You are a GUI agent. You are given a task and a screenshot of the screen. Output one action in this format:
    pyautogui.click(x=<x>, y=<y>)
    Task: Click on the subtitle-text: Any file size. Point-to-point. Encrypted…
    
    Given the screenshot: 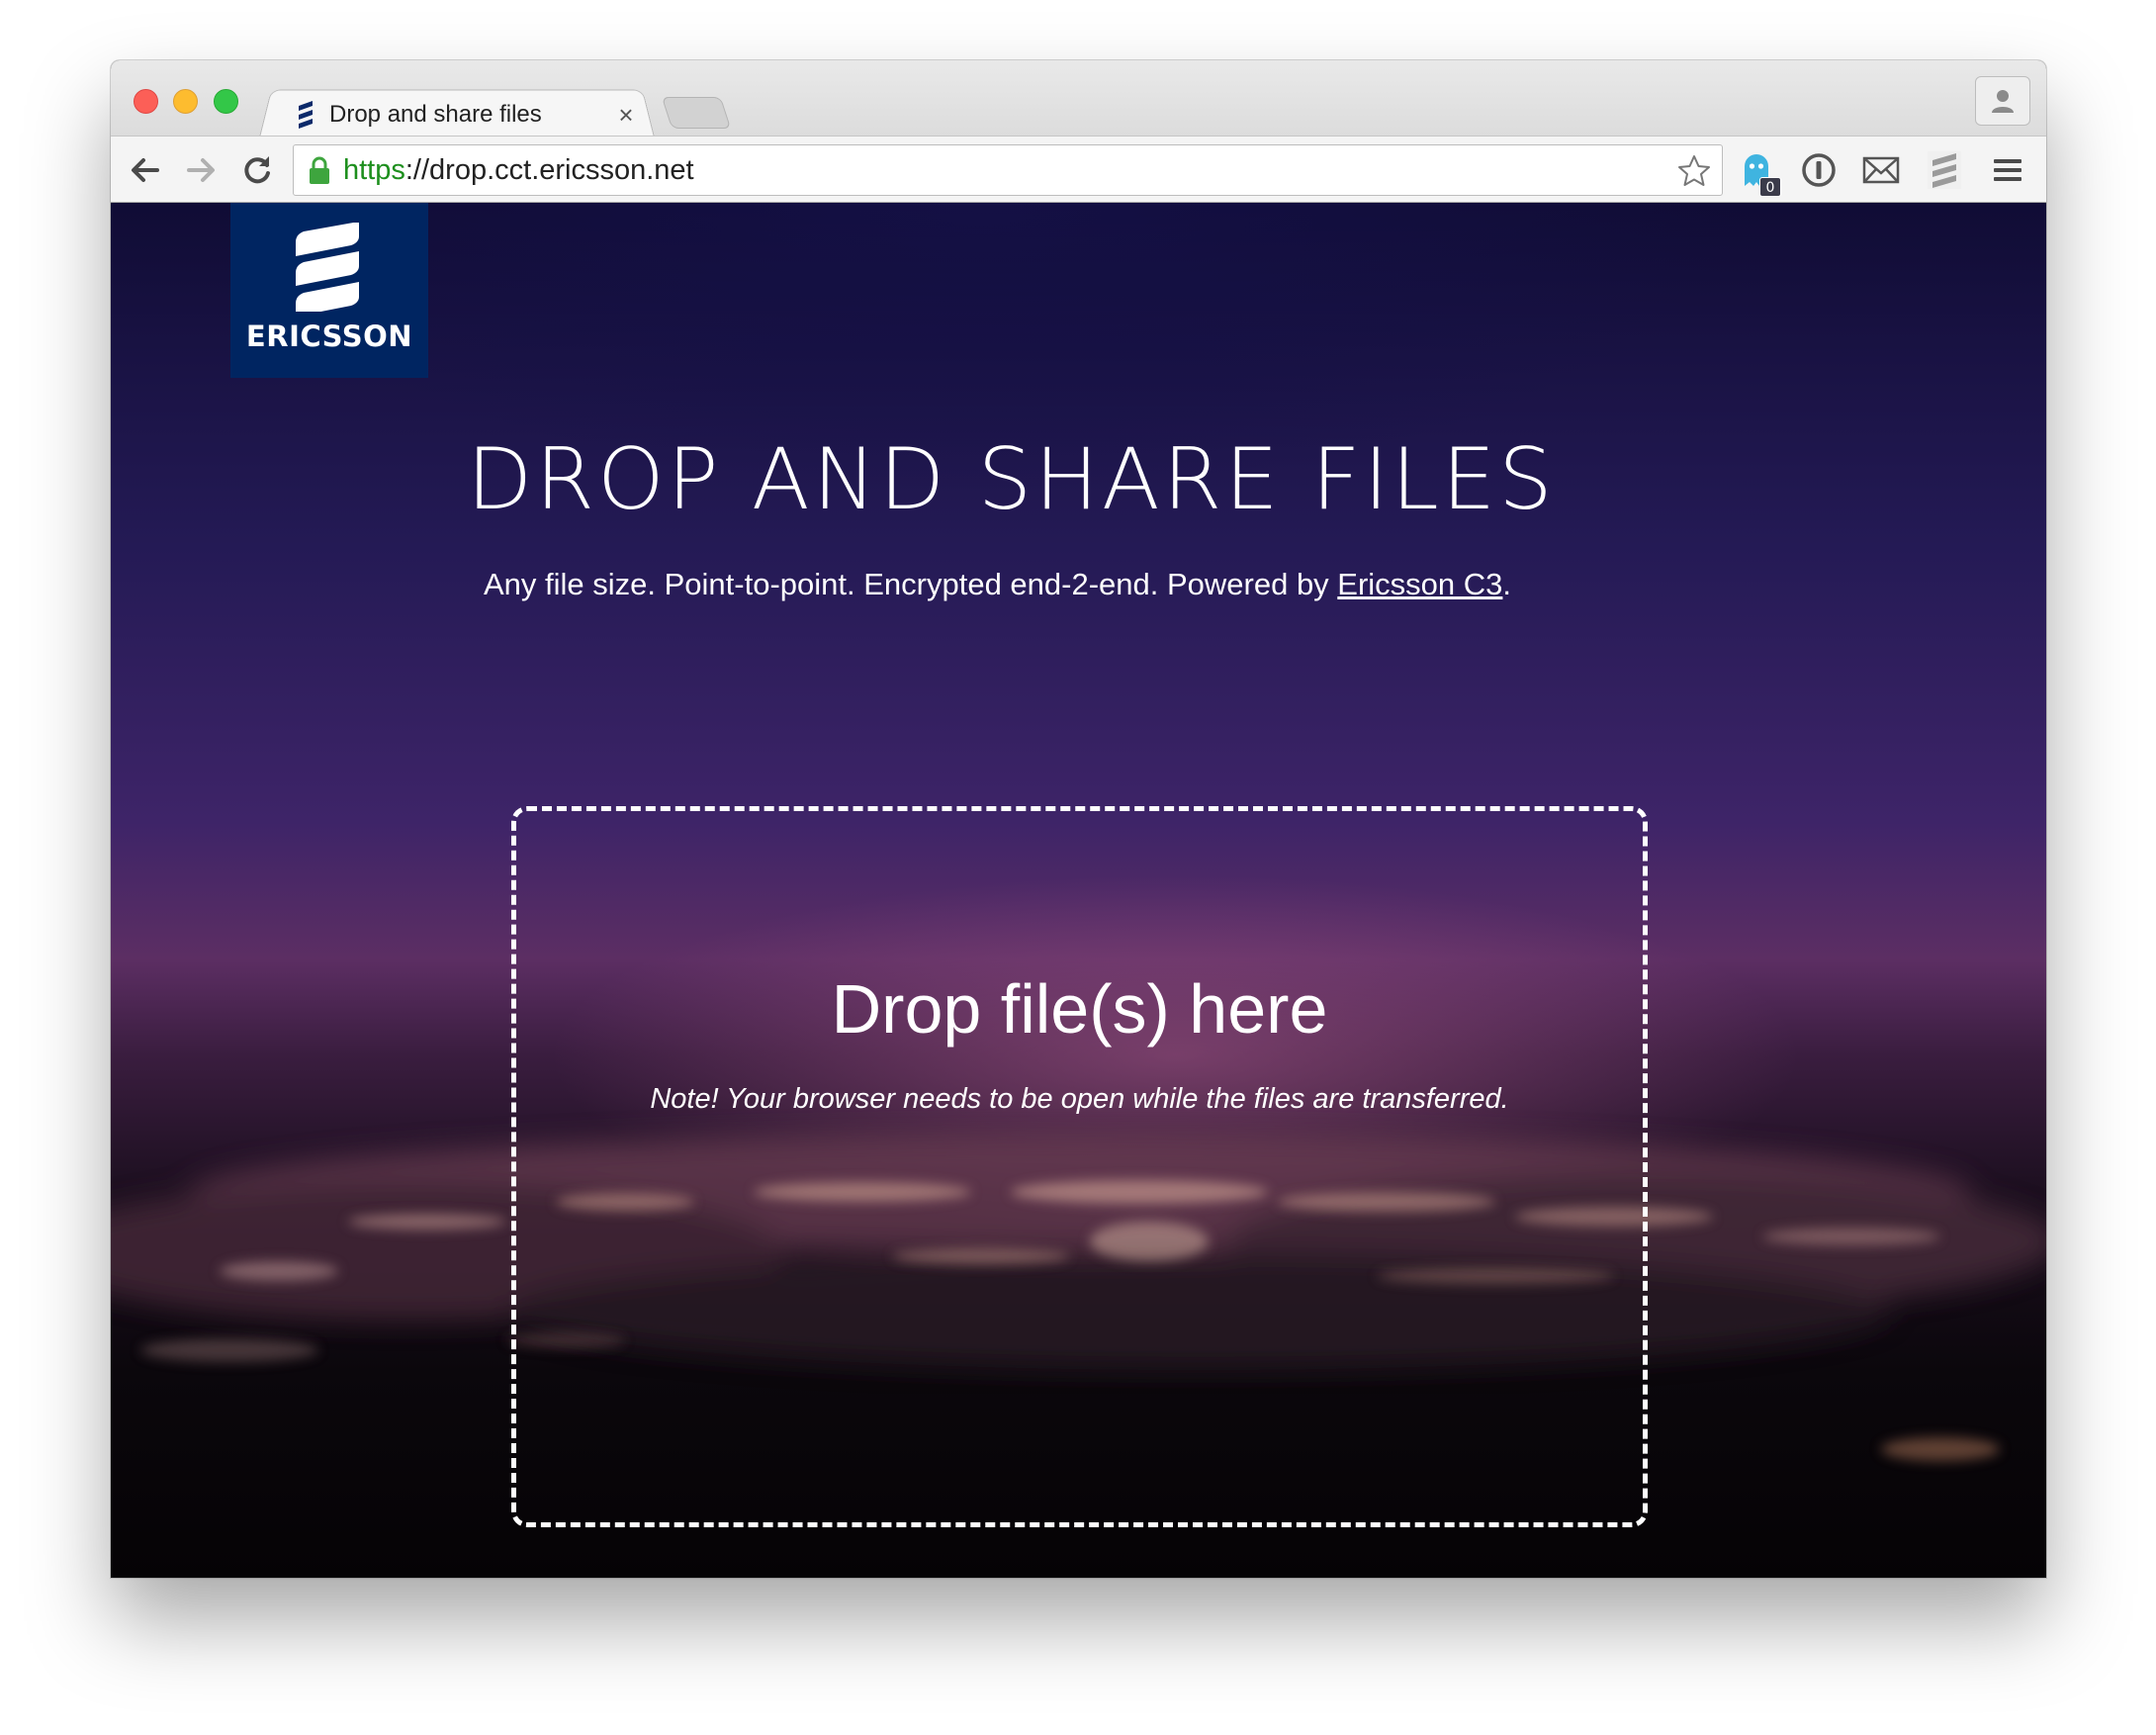 What is the action you would take?
    pyautogui.click(x=911, y=584)
    